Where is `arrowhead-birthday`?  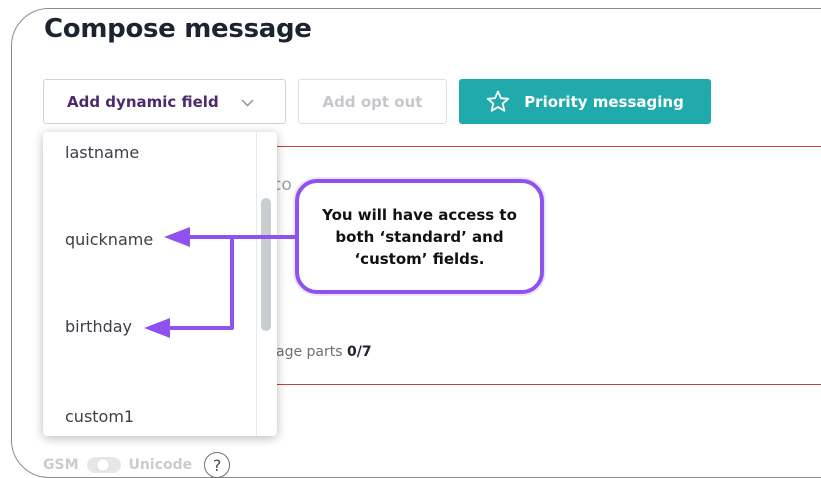
arrowhead-birthday is located at coordinates (157, 328).